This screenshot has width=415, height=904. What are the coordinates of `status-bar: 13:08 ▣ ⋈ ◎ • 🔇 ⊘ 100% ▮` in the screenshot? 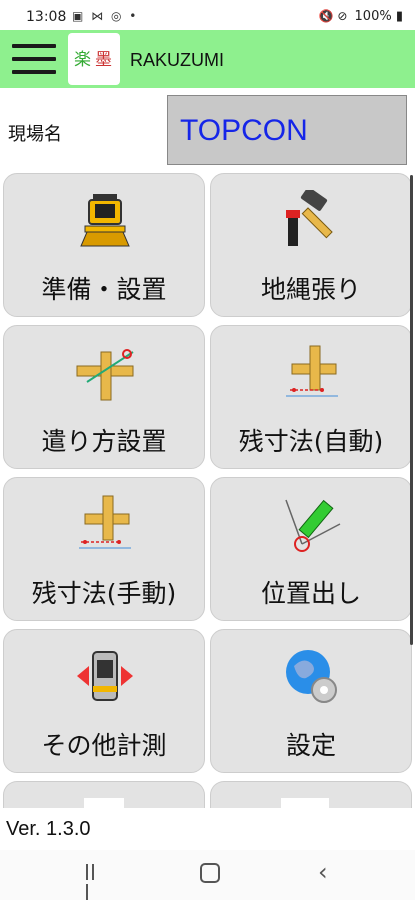 It's located at (207, 15).